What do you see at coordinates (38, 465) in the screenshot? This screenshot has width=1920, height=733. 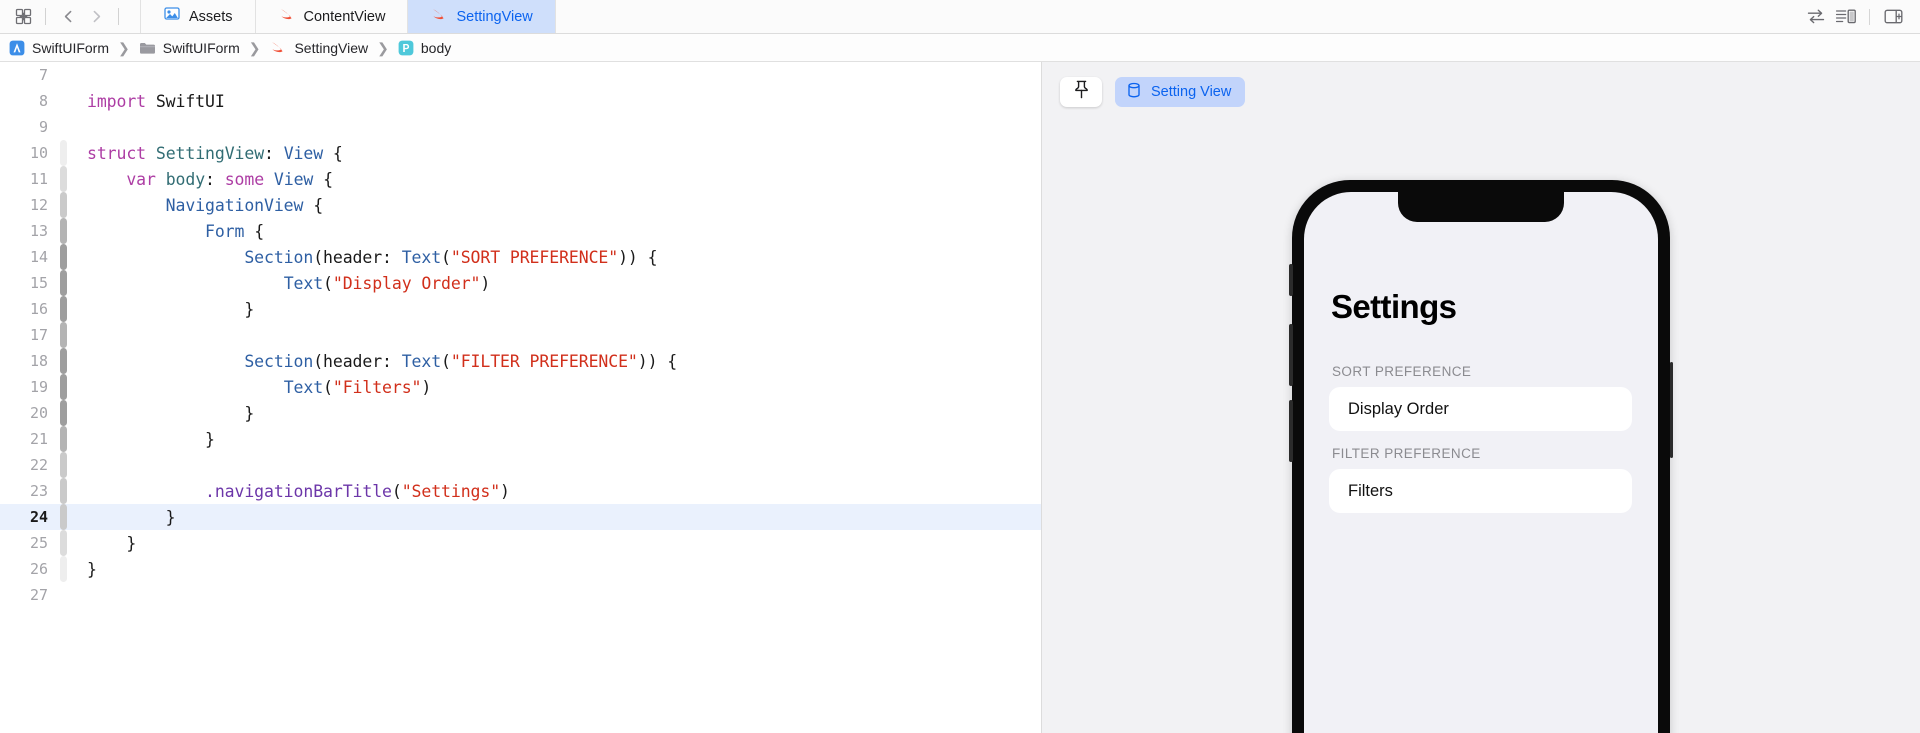 I see `line-number: 22` at bounding box center [38, 465].